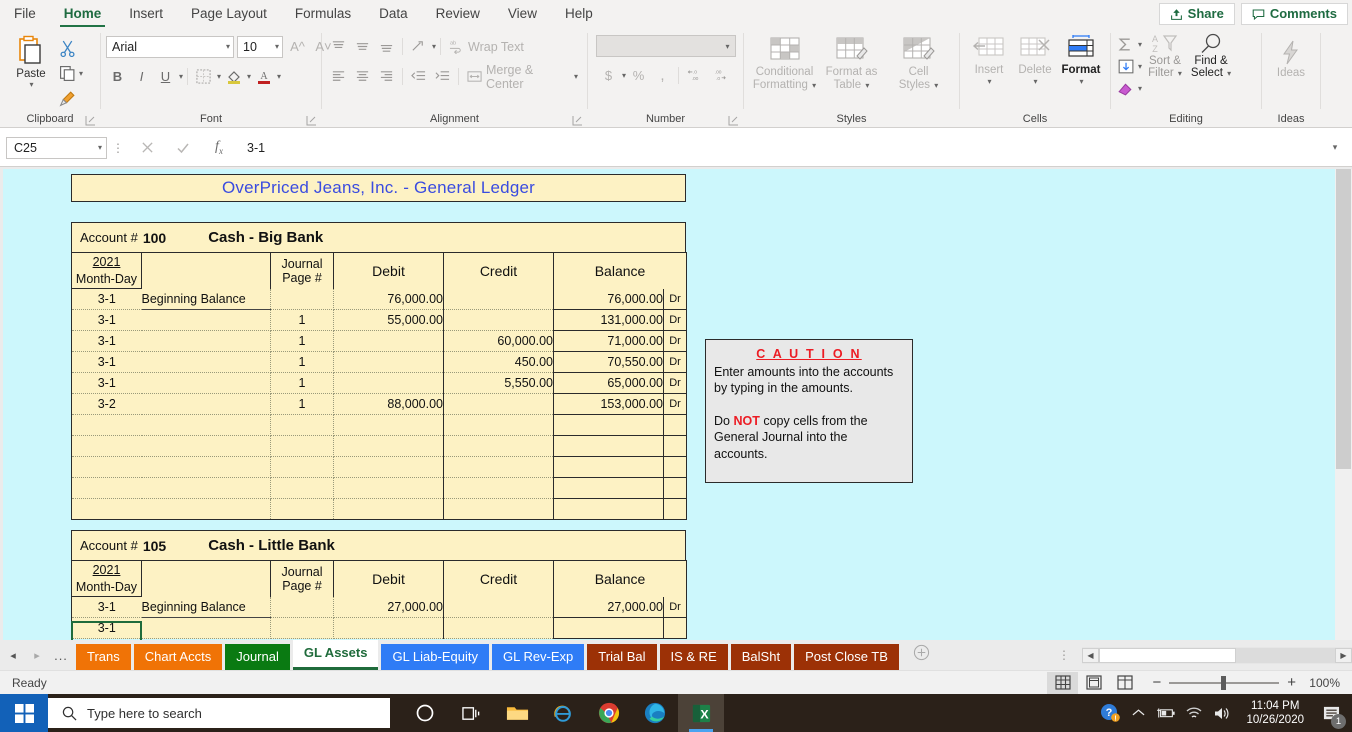 This screenshot has width=1352, height=732. Describe the element at coordinates (701, 713) in the screenshot. I see `excel-button: X` at that location.